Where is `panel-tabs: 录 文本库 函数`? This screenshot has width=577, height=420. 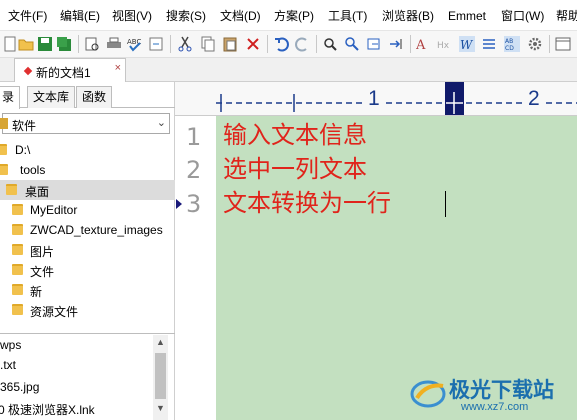 panel-tabs: 录 文本库 函数 is located at coordinates (87, 97).